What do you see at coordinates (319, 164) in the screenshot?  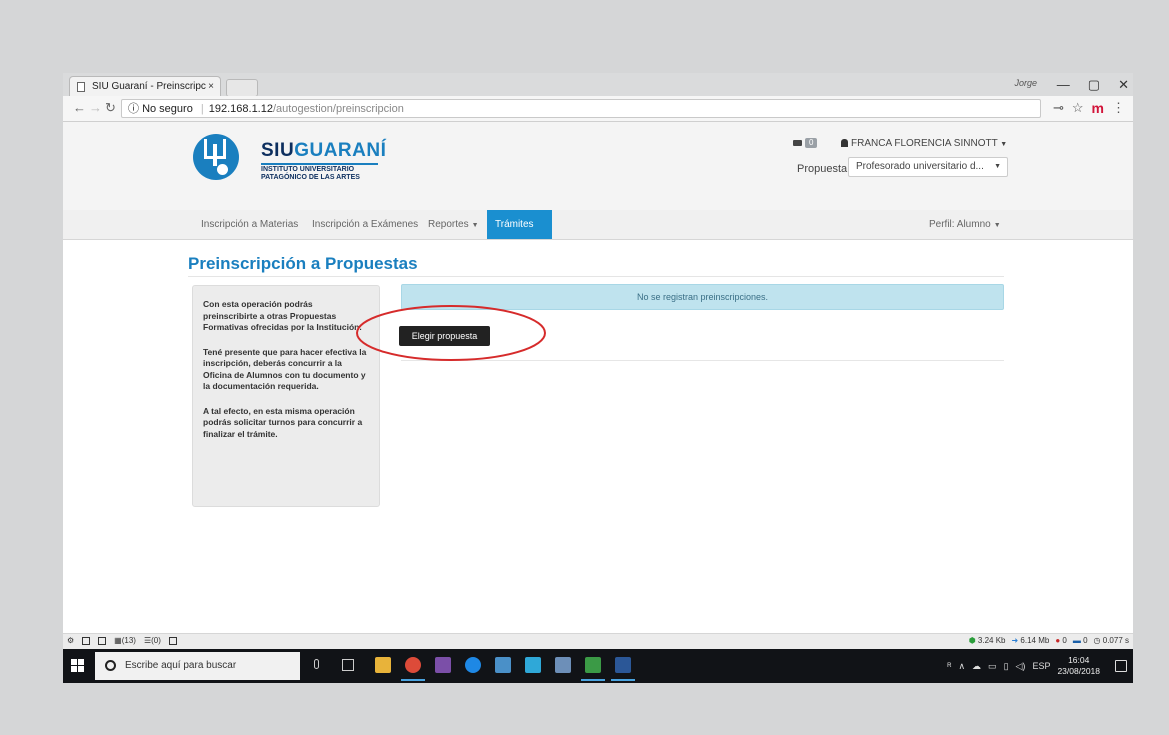 I see `logo-underline` at bounding box center [319, 164].